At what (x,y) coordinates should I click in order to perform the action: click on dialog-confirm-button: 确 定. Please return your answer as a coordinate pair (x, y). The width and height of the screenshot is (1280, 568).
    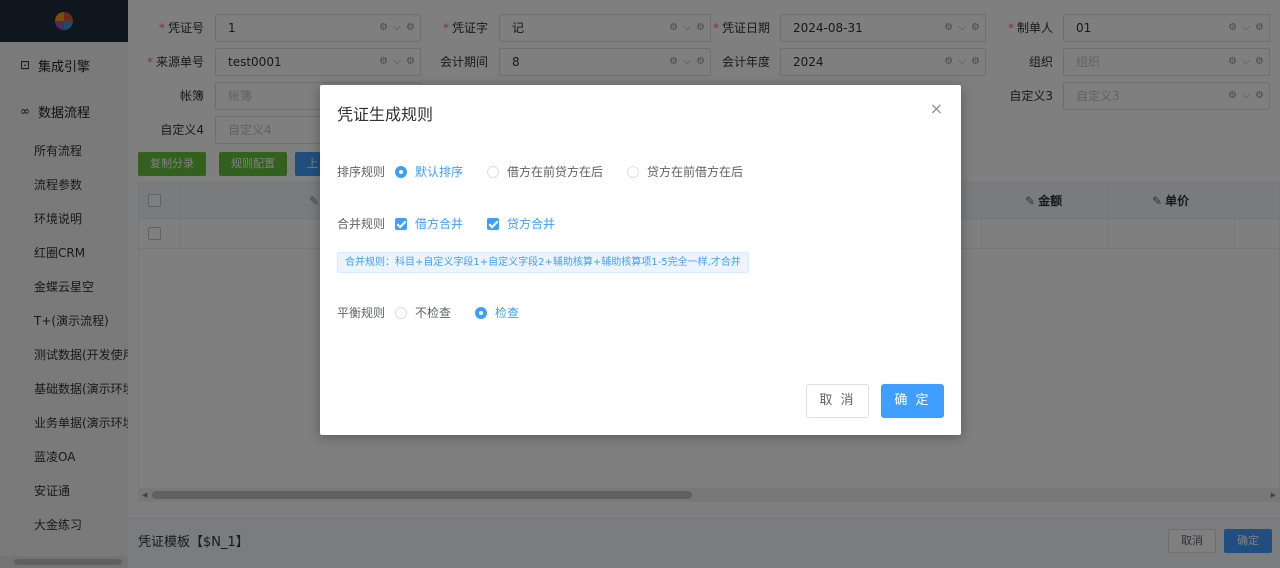
    Looking at the image, I should click on (912, 401).